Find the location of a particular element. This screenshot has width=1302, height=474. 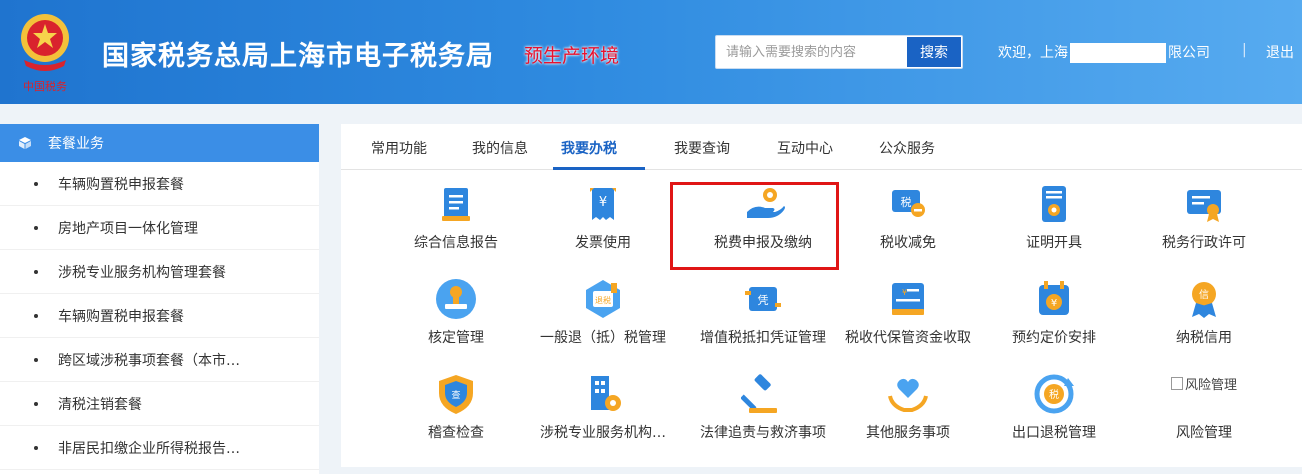

refund-icon: 退税 is located at coordinates (603, 299).